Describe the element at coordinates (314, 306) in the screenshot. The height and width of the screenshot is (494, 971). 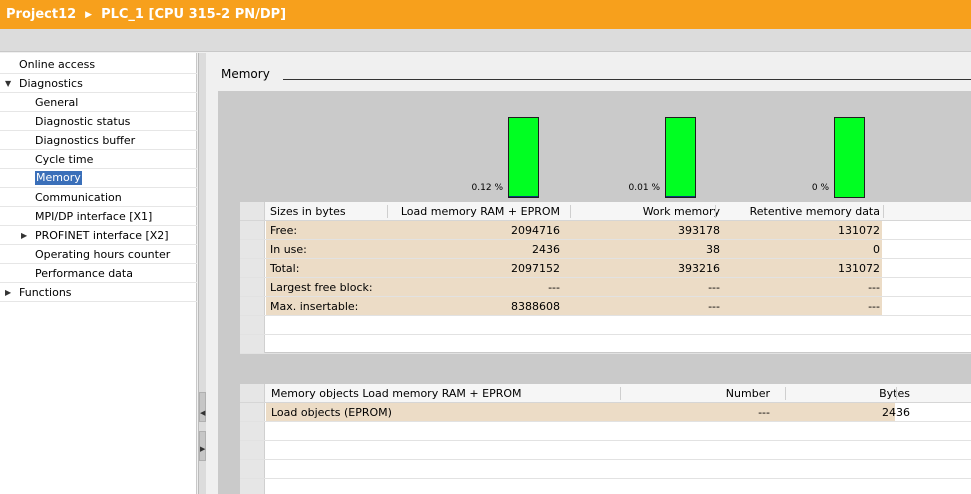
I see `table-cell: Max. insertable:` at that location.